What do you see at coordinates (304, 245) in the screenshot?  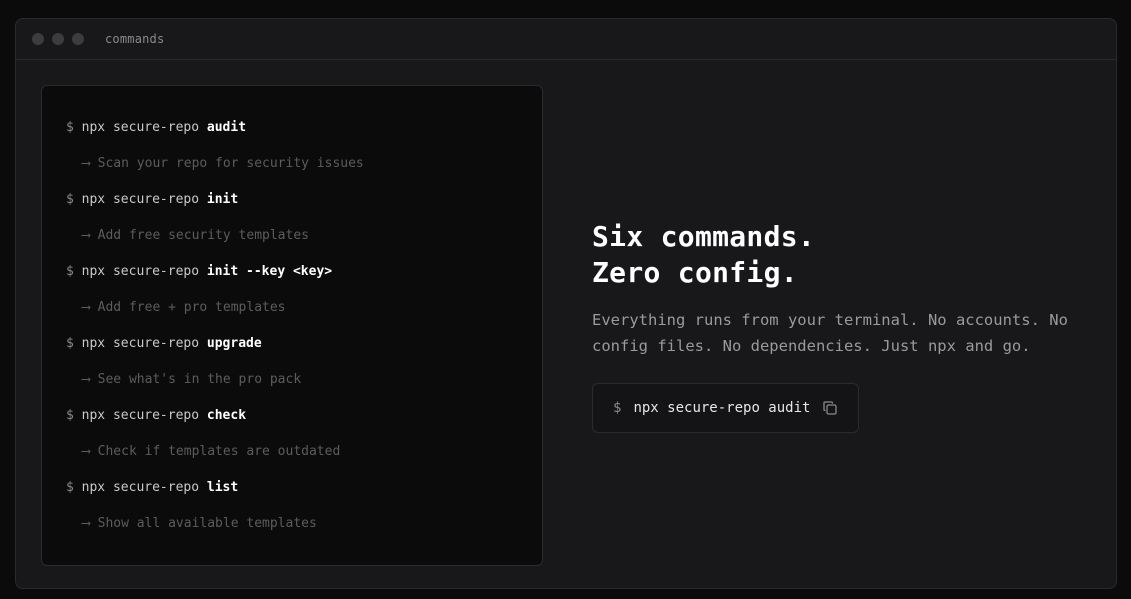 I see `command-description: ⟶ Add free security templates` at bounding box center [304, 245].